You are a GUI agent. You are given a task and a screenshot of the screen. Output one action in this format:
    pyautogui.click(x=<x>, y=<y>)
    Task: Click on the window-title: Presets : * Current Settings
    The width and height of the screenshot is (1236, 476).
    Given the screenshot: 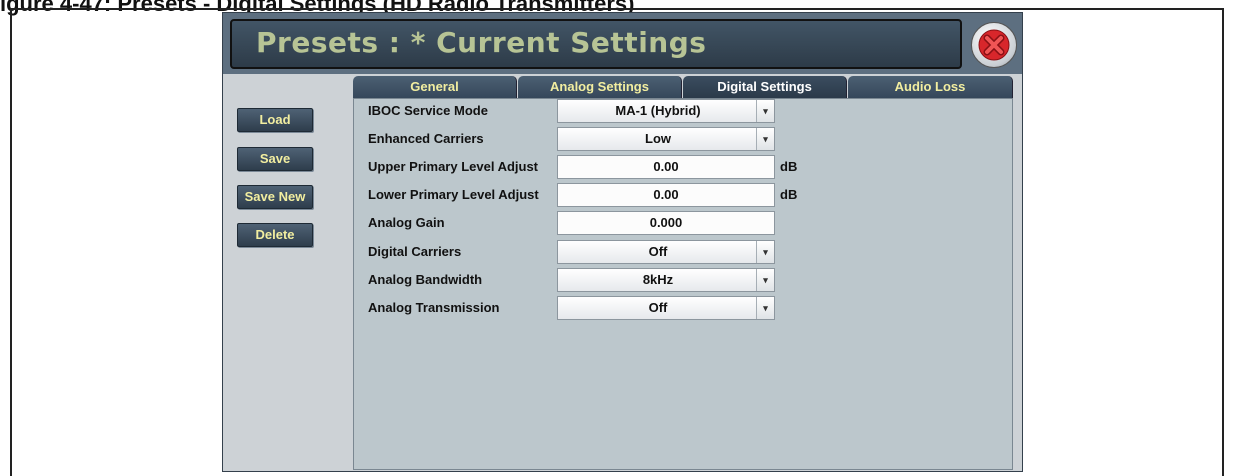 What is the action you would take?
    pyautogui.click(x=481, y=42)
    